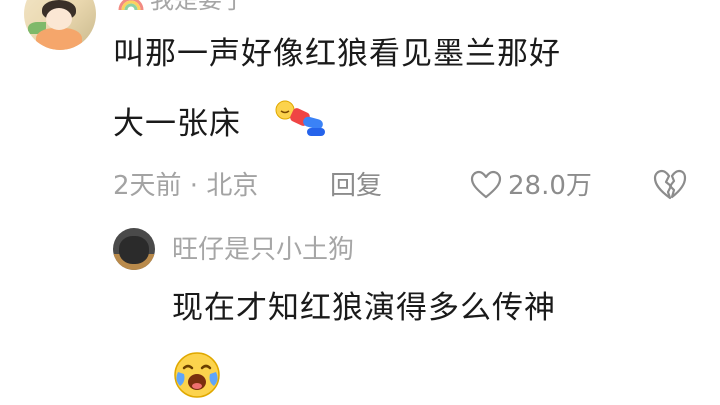  I want to click on heart-outline-icon, so click(486, 185).